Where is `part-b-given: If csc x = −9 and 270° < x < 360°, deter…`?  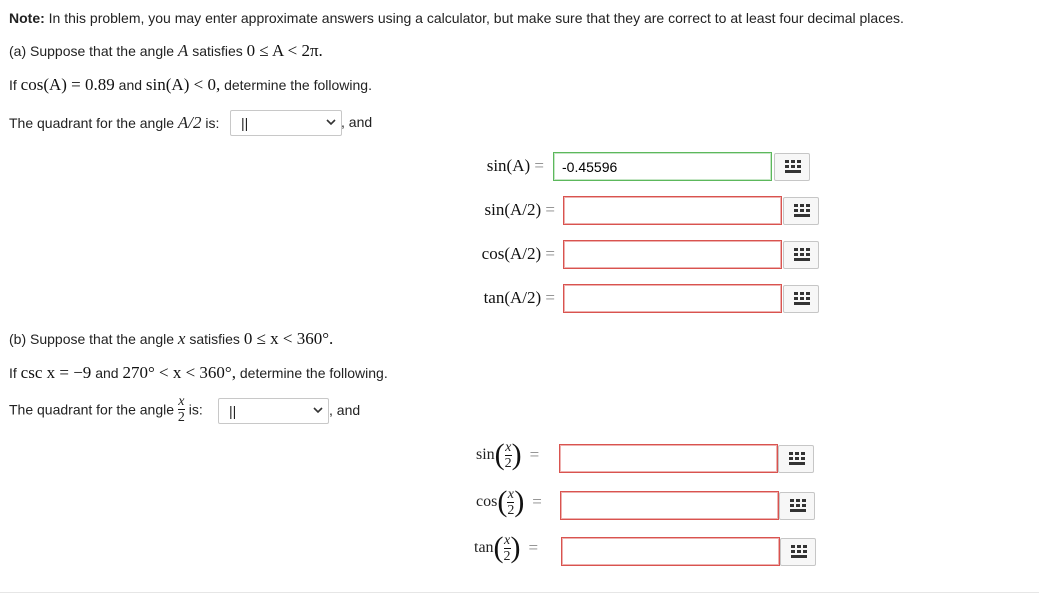 part-b-given: If csc x = −9 and 270° < x < 360°, deter… is located at coordinates (198, 373).